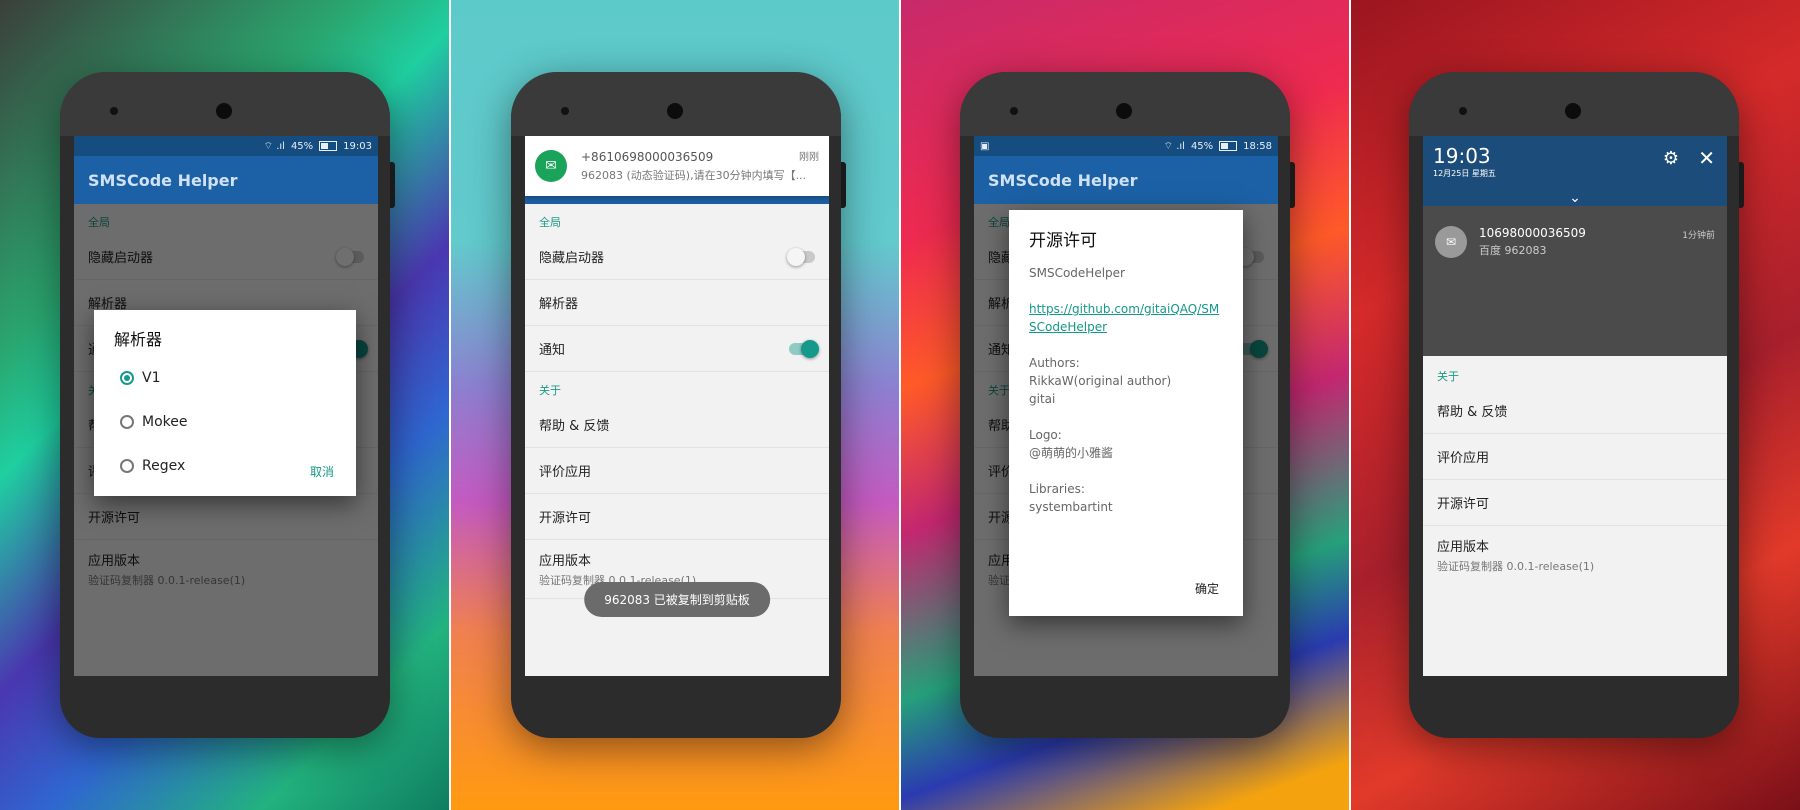  I want to click on chevron-down-icon: ⌄, so click(1575, 198).